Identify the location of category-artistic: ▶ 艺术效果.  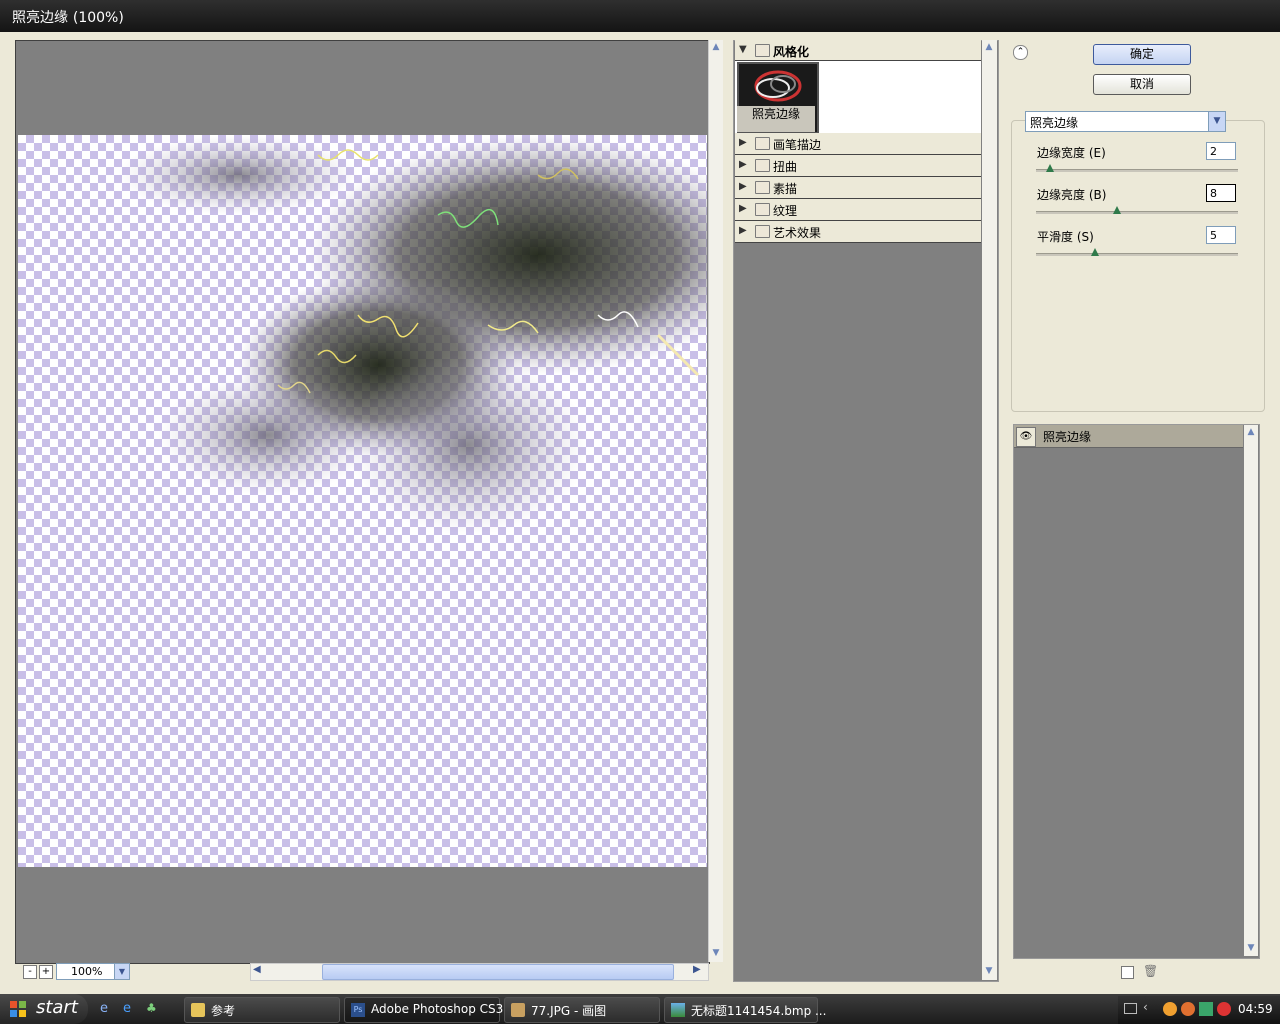
(858, 232).